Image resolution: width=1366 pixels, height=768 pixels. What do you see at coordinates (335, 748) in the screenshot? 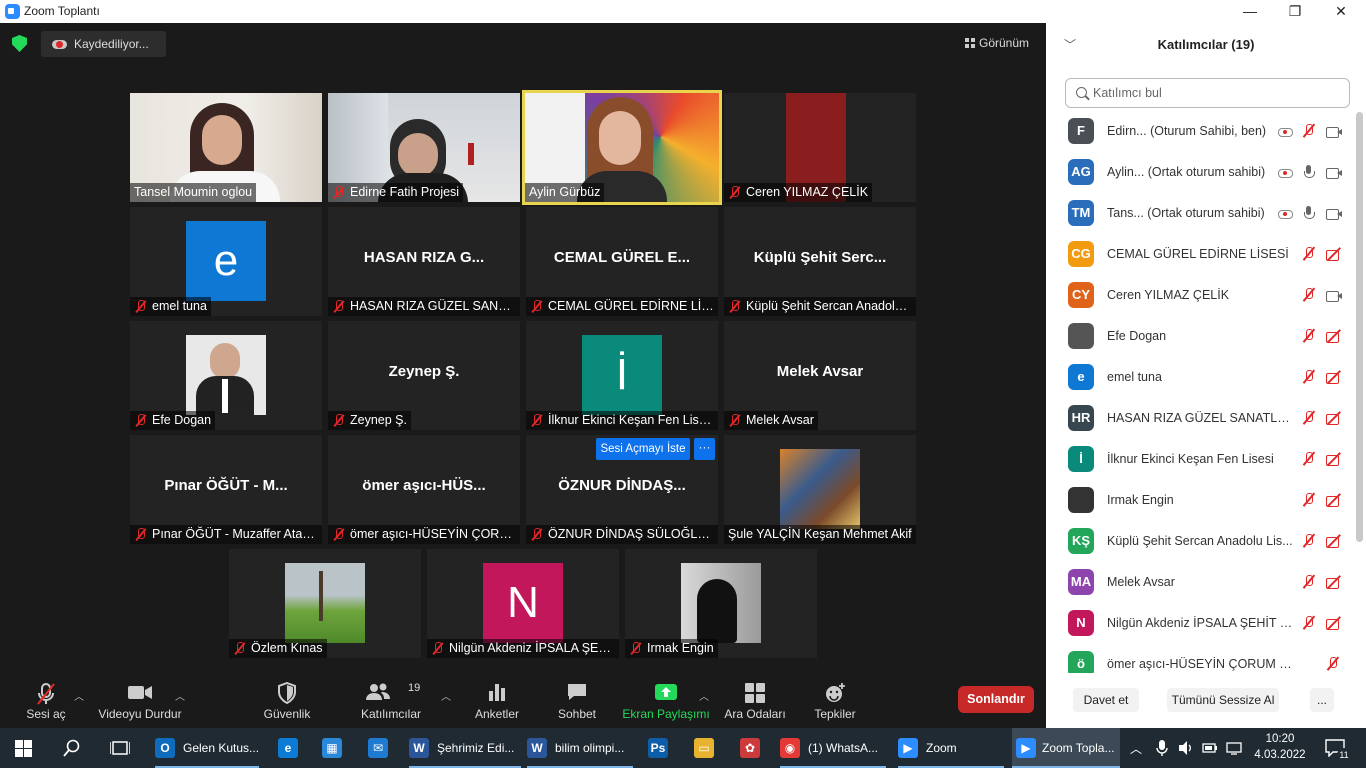
I see `taskbar-app: ▦` at bounding box center [335, 748].